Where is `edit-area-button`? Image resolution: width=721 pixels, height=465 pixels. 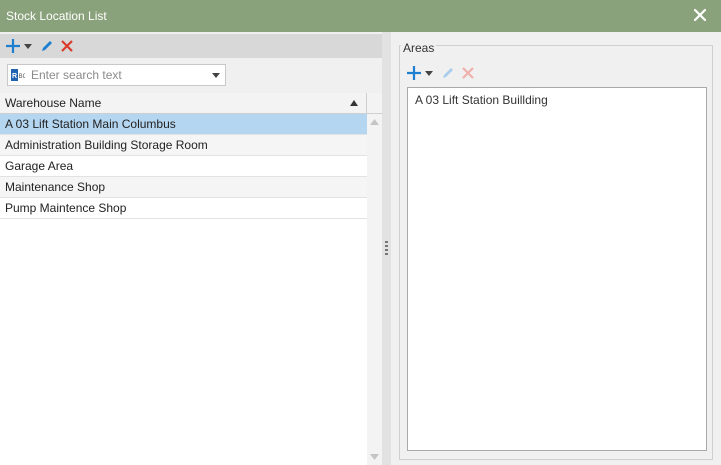
edit-area-button is located at coordinates (448, 73).